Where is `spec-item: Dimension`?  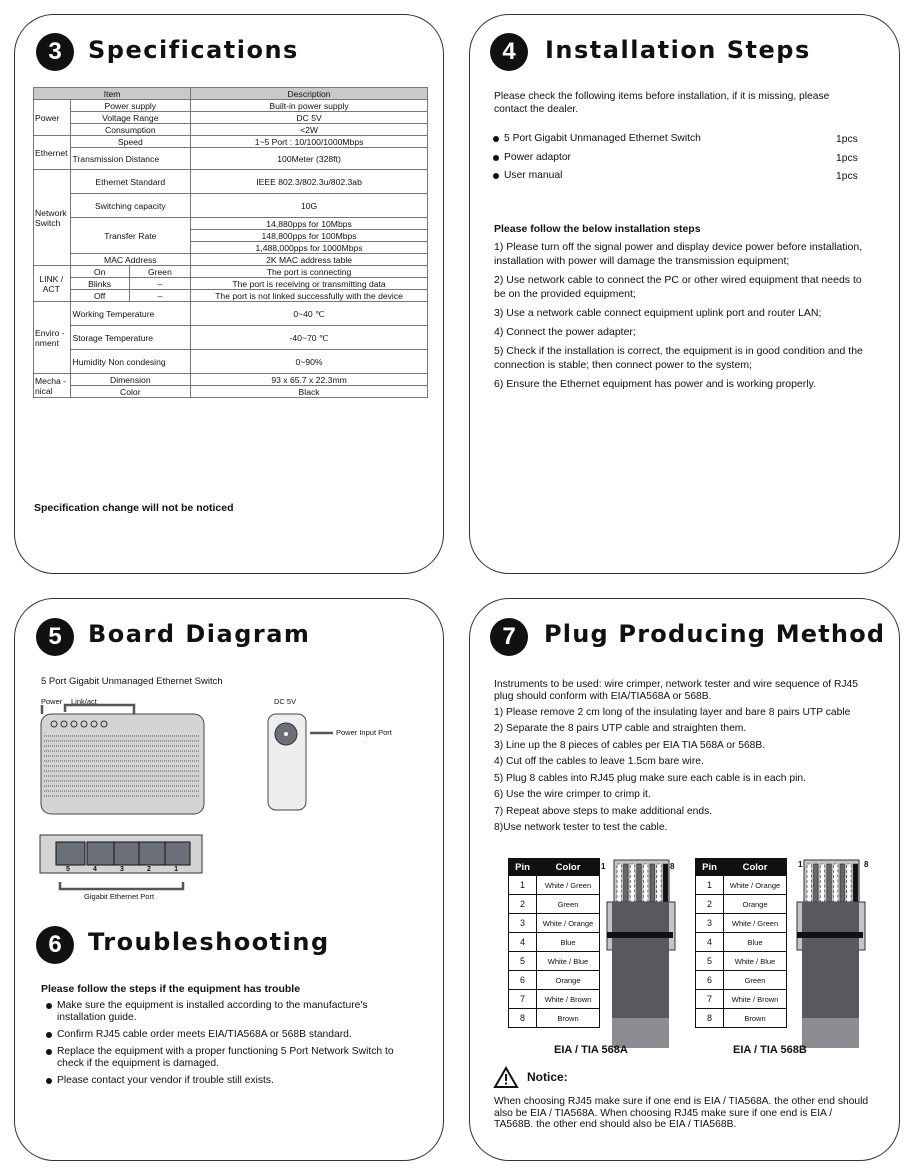 spec-item: Dimension is located at coordinates (130, 379).